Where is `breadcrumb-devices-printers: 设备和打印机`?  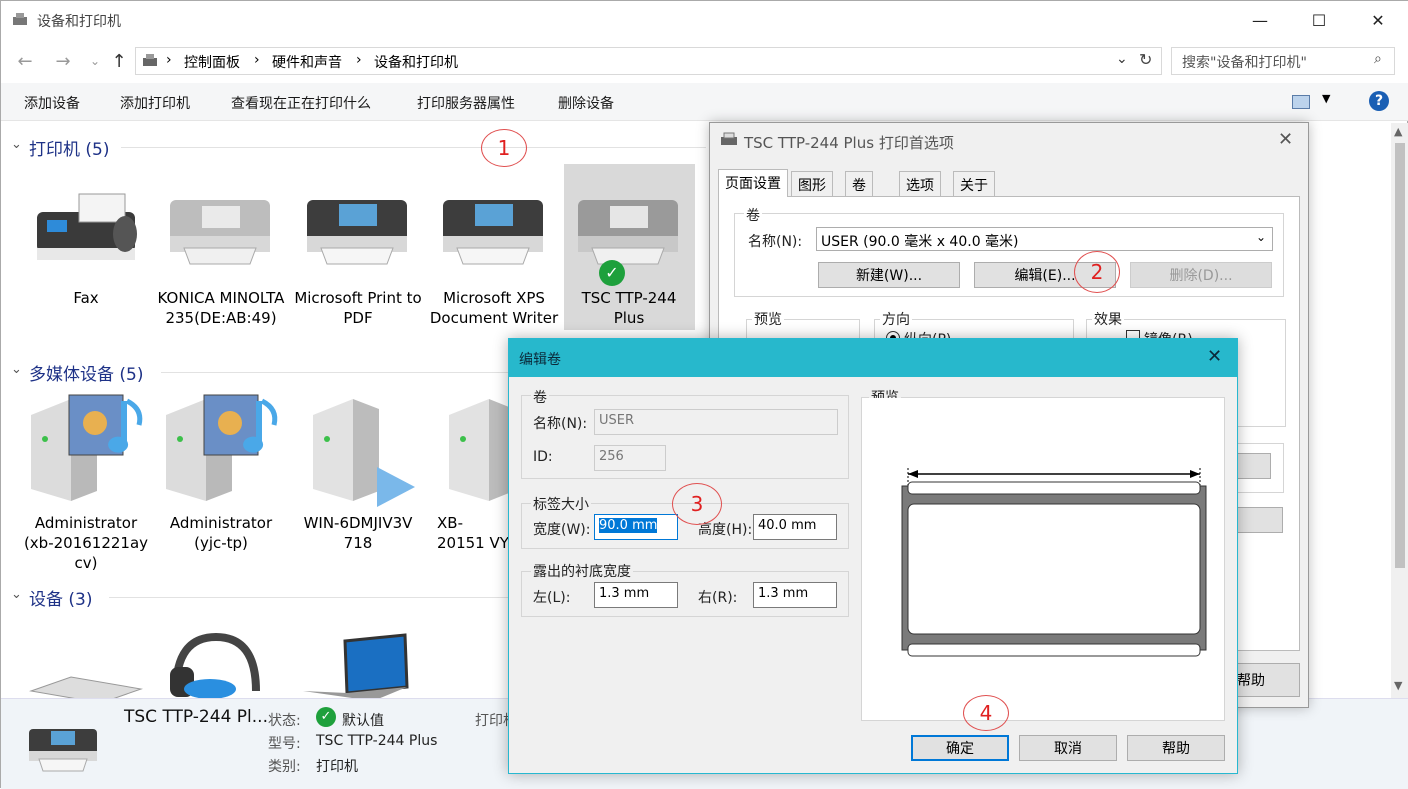 breadcrumb-devices-printers: 设备和打印机 is located at coordinates (416, 62).